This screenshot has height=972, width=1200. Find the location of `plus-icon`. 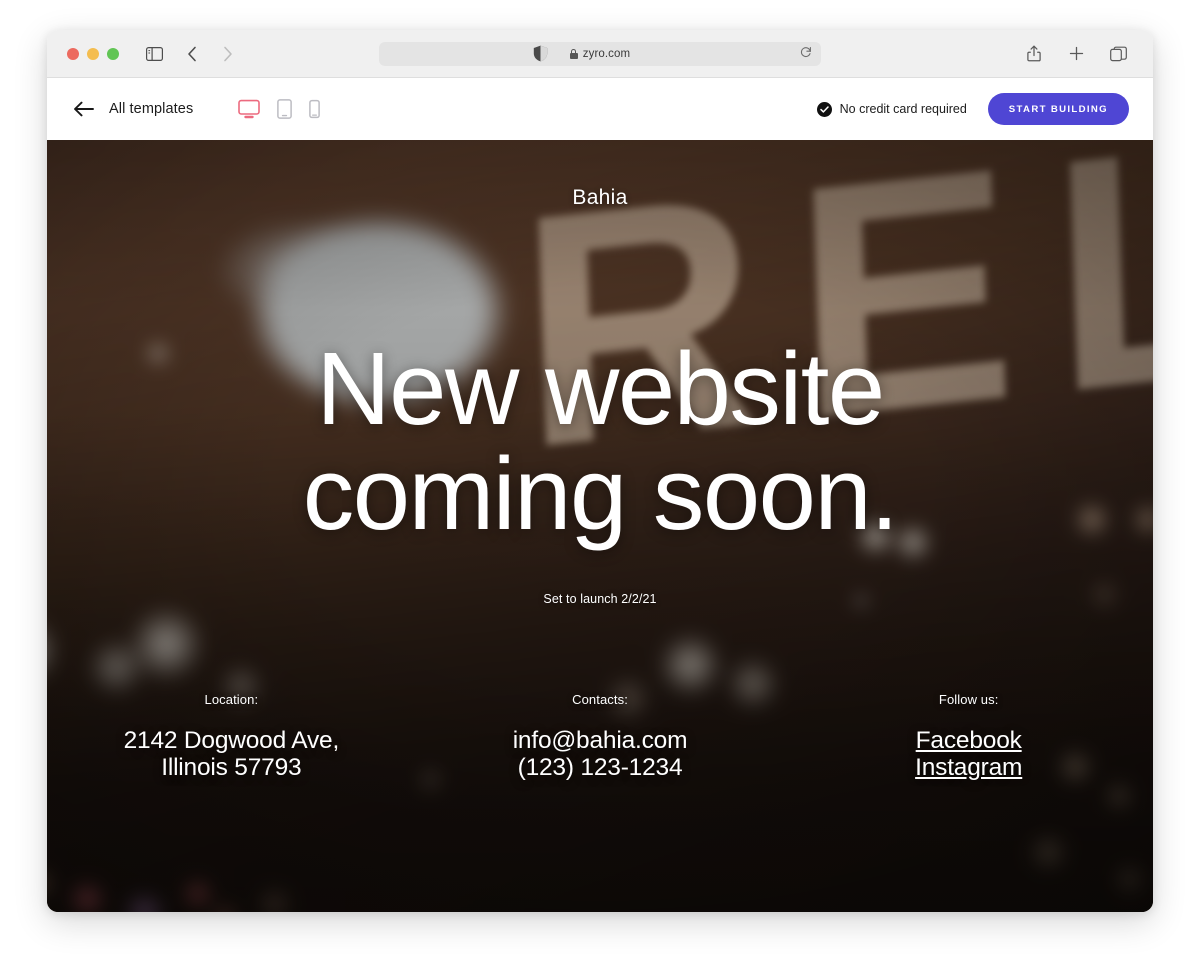

plus-icon is located at coordinates (1076, 54).